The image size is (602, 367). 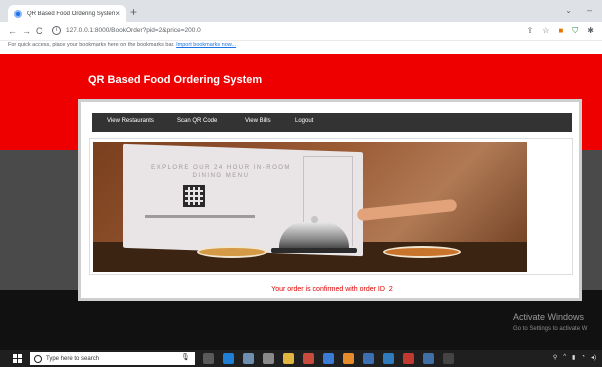 I want to click on banner-heading: EXPLORE OUR 24 HOUR IN-ROOM DINING MENU, so click(x=221, y=172).